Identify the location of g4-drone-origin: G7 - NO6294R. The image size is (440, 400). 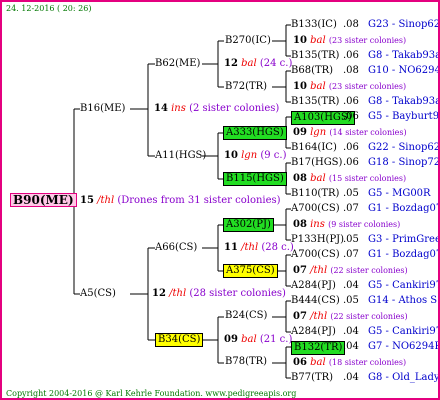
(404, 346).